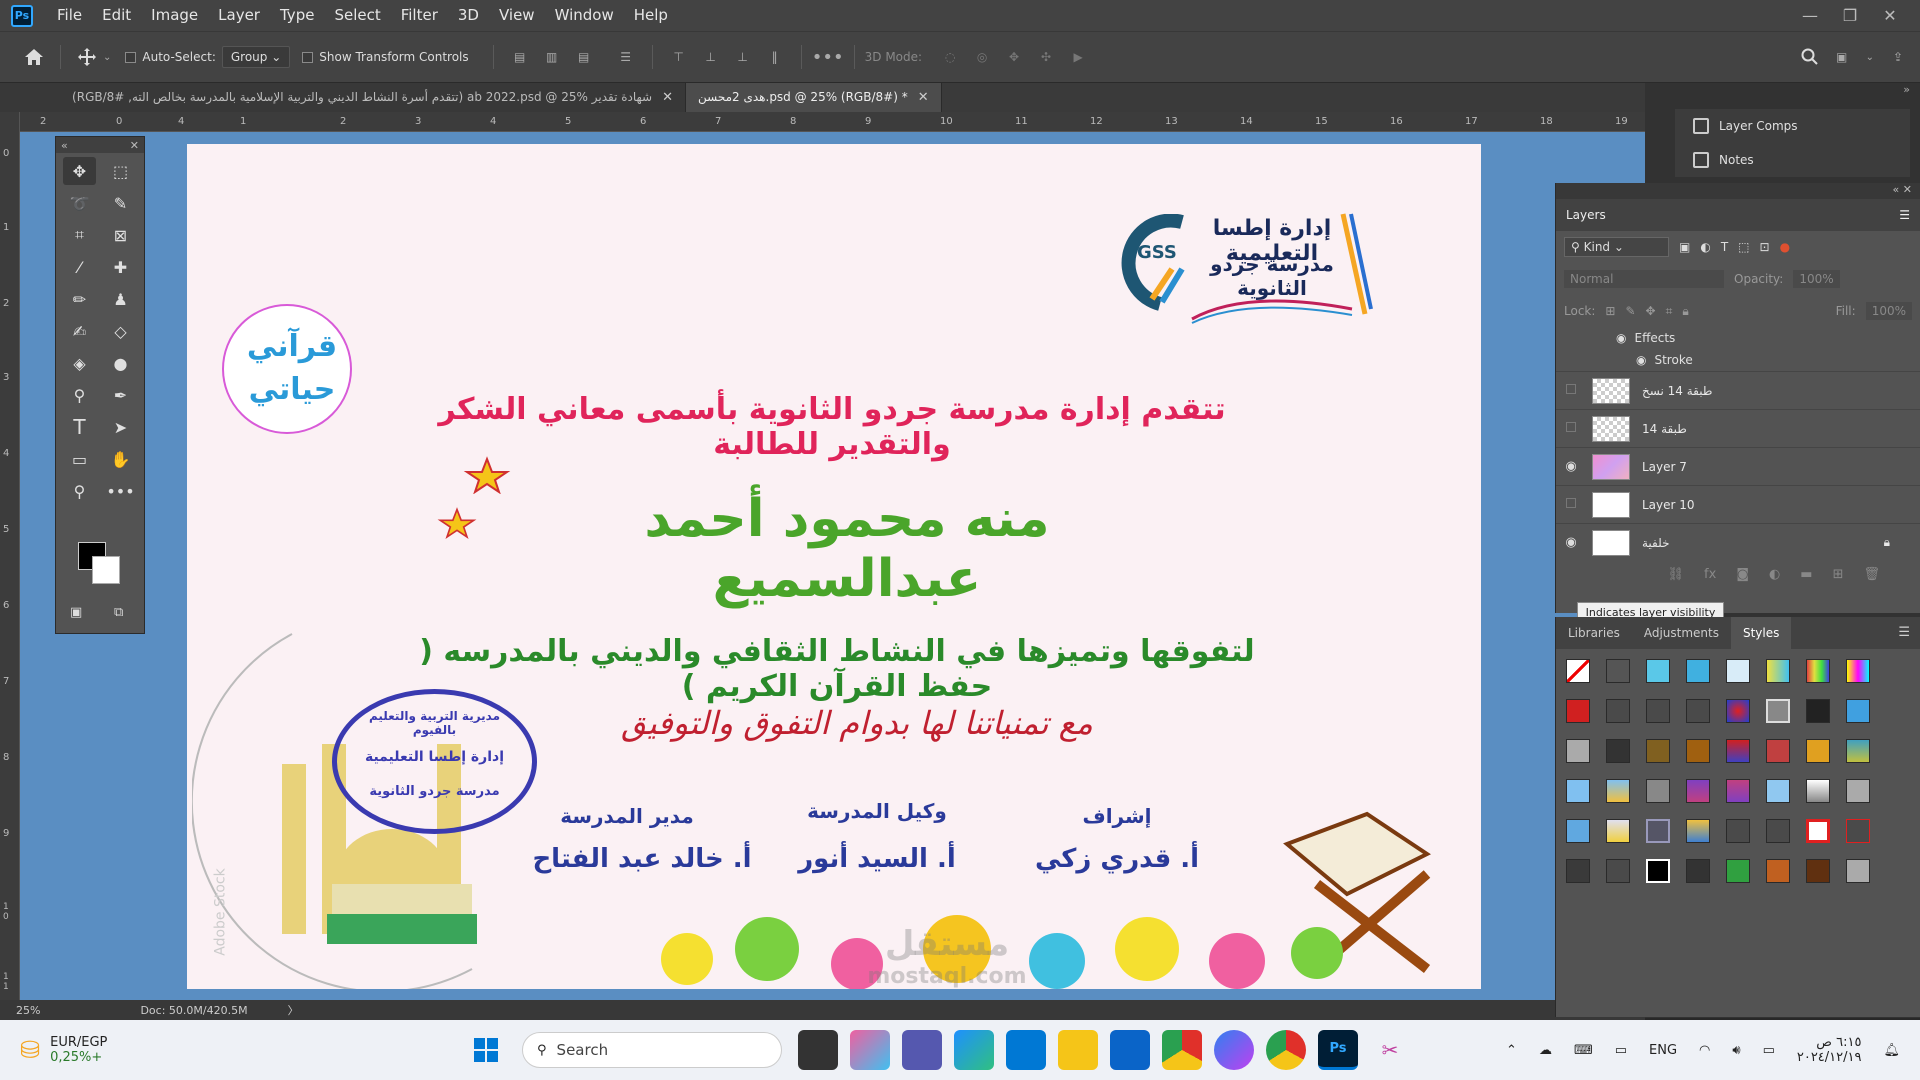 The height and width of the screenshot is (1080, 1920). What do you see at coordinates (1785, 247) in the screenshot?
I see `filter-toggle-icon: ●` at bounding box center [1785, 247].